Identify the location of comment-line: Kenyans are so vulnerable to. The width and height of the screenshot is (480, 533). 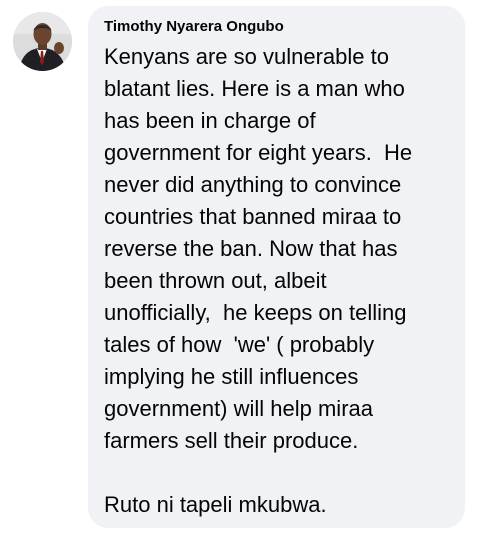
(246, 56).